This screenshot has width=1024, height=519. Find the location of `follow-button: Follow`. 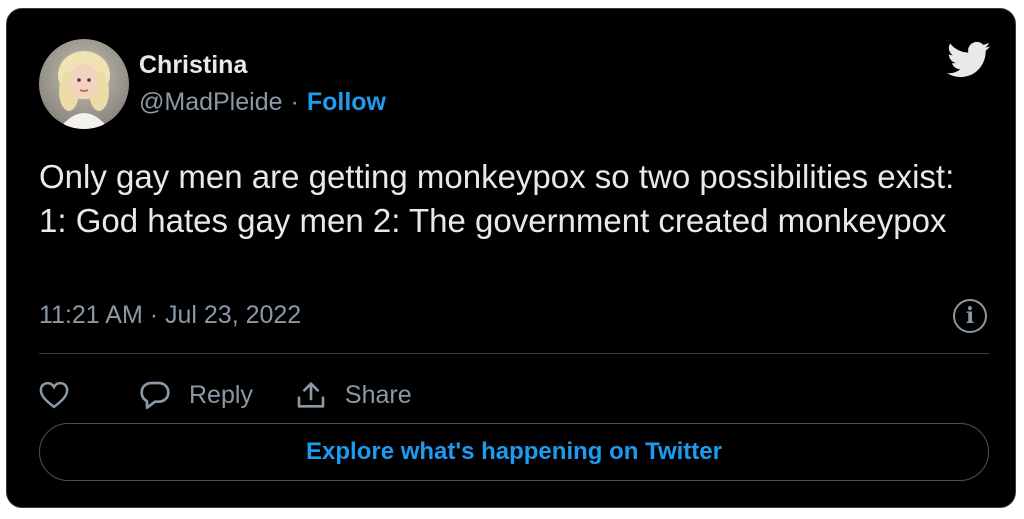

follow-button: Follow is located at coordinates (346, 102).